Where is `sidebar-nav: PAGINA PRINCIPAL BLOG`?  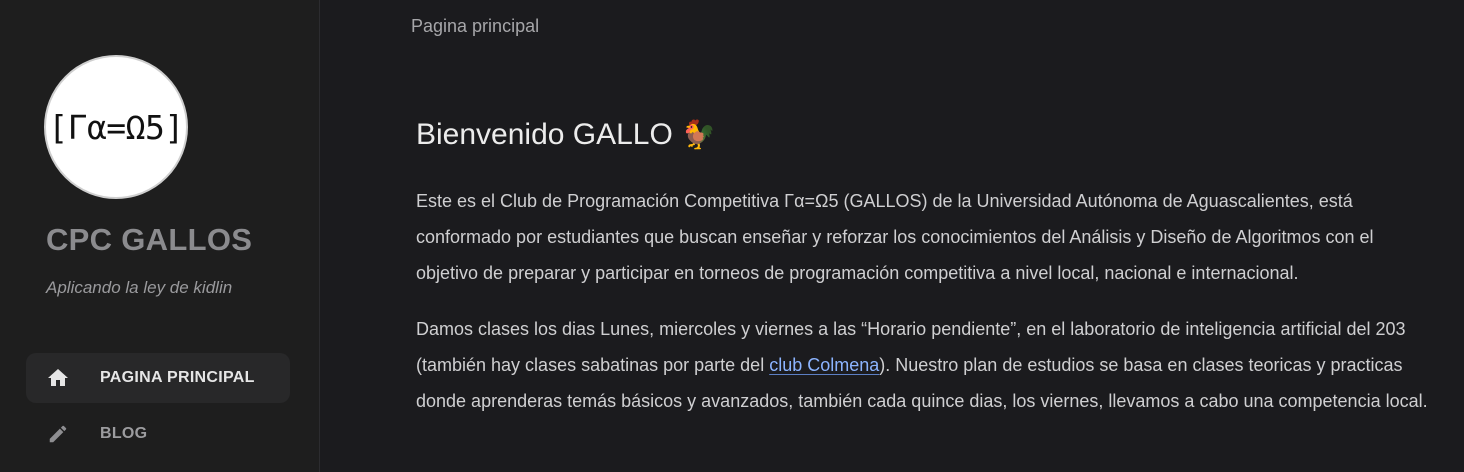
sidebar-nav: PAGINA PRINCIPAL BLOG is located at coordinates (158, 409).